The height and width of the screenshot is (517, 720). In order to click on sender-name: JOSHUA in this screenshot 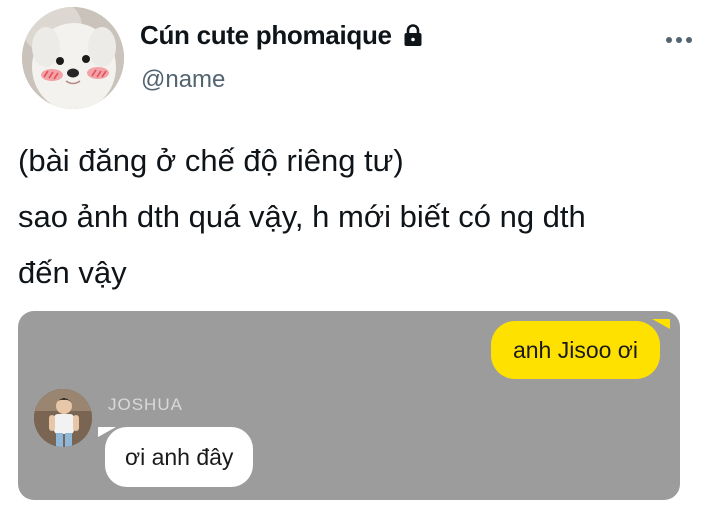, I will do `click(145, 404)`.